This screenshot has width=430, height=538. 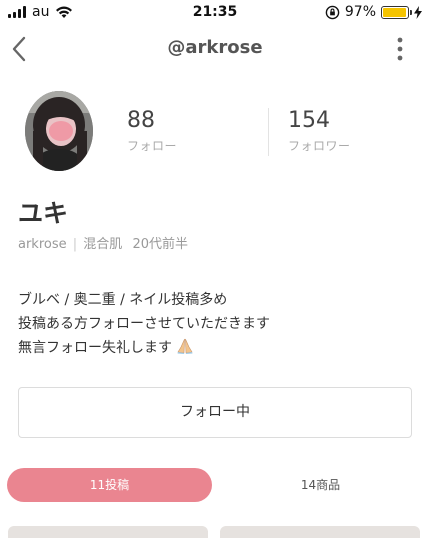 What do you see at coordinates (42, 244) in the screenshot?
I see `profile-username: arkrose` at bounding box center [42, 244].